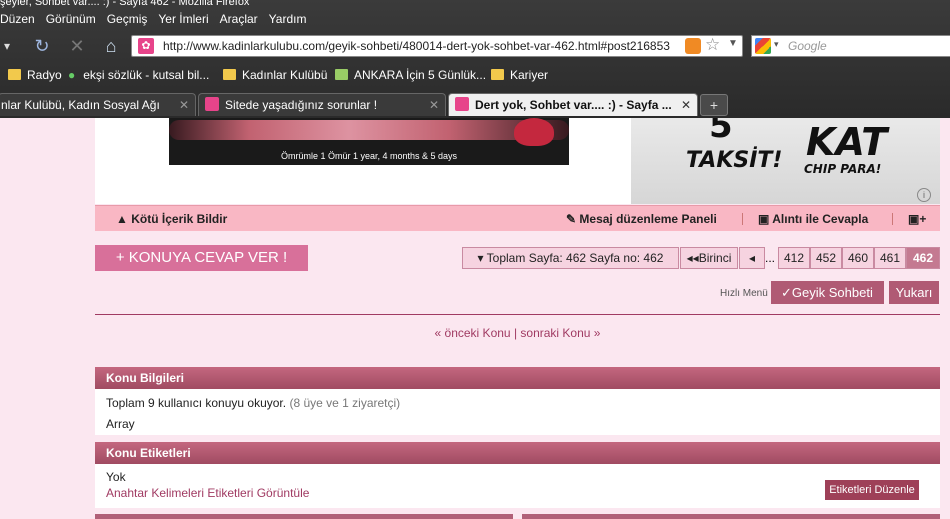 The width and height of the screenshot is (950, 519). Describe the element at coordinates (890, 258) in the screenshot. I see `page-link: 461` at that location.